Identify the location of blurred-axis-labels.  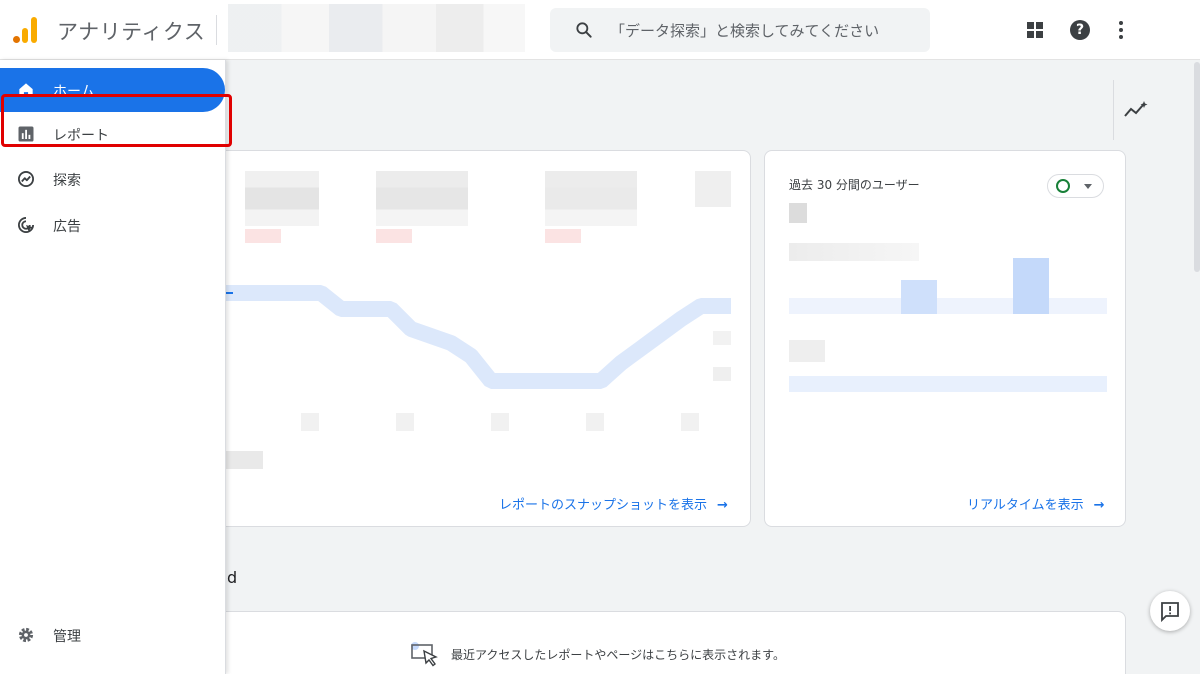
(516, 422).